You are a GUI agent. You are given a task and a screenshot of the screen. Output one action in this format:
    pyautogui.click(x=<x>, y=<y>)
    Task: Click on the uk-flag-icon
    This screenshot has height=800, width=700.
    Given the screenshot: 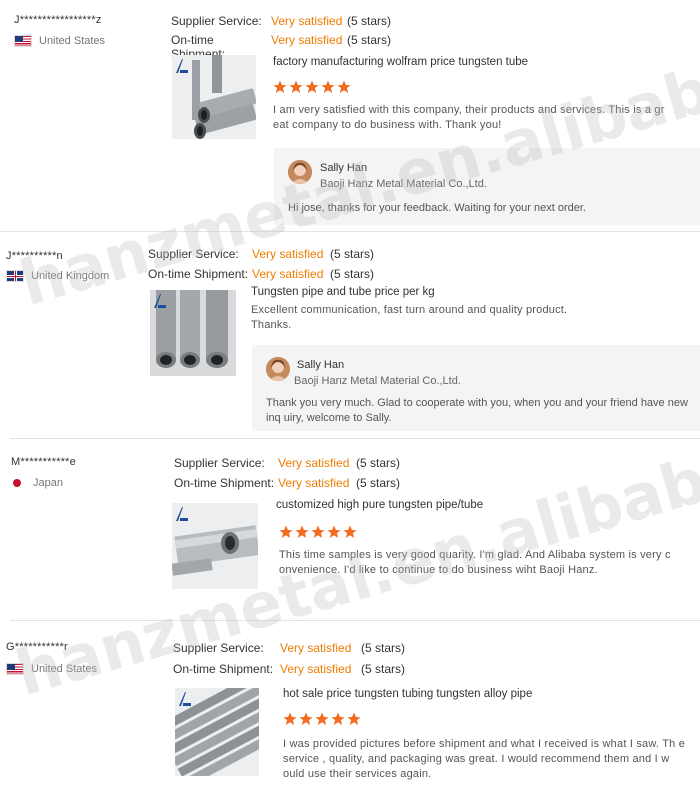 What is the action you would take?
    pyautogui.click(x=15, y=276)
    